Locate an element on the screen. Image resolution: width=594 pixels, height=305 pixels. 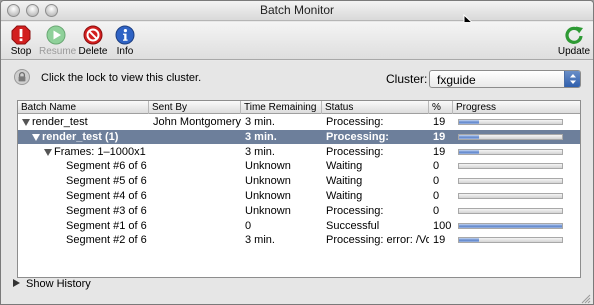
lock-icon is located at coordinates (22, 77).